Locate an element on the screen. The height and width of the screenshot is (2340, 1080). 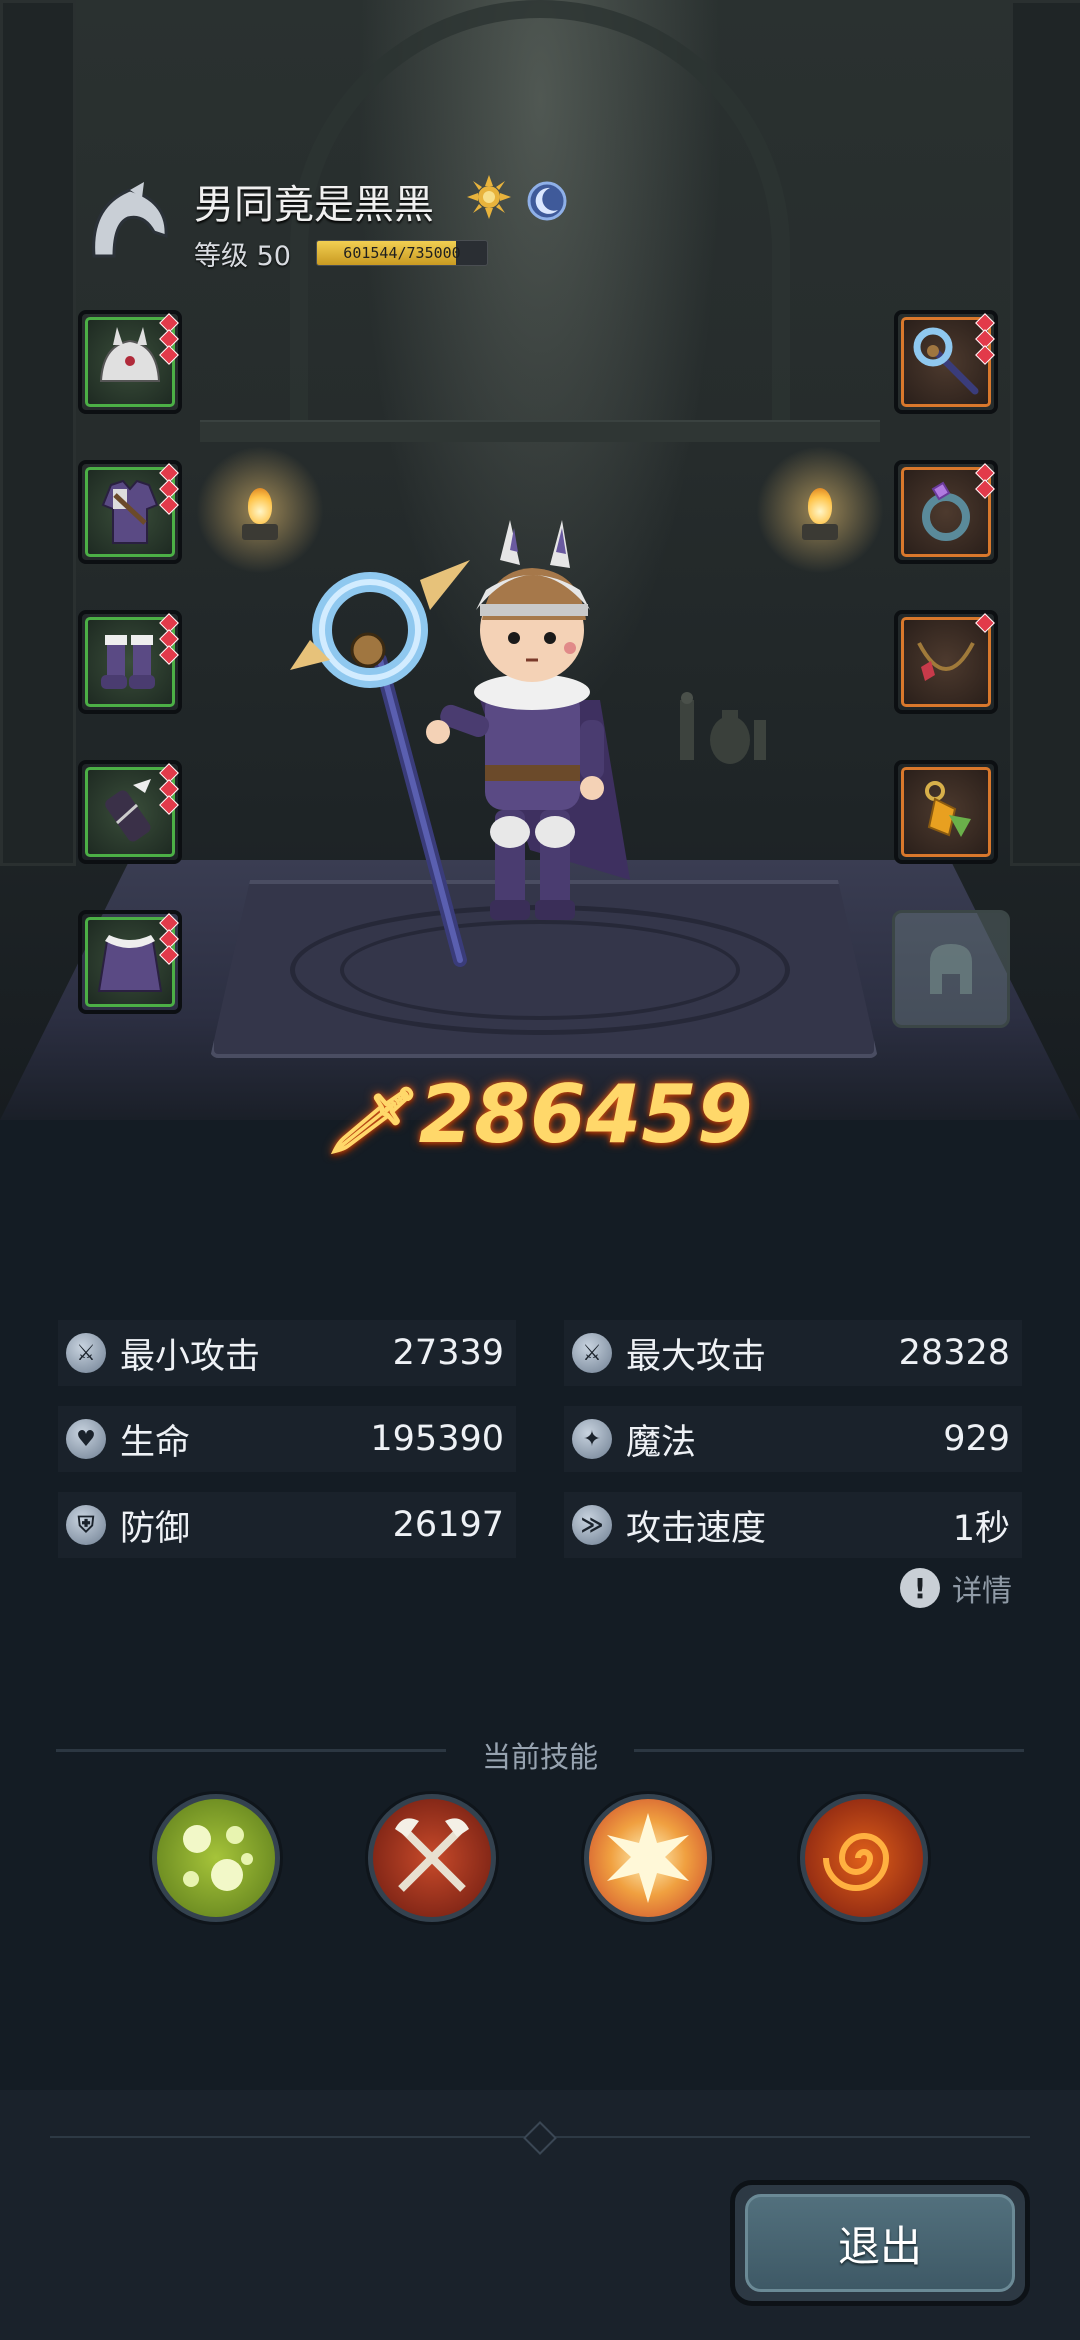
skill-poison-bubbles is located at coordinates (216, 1858).